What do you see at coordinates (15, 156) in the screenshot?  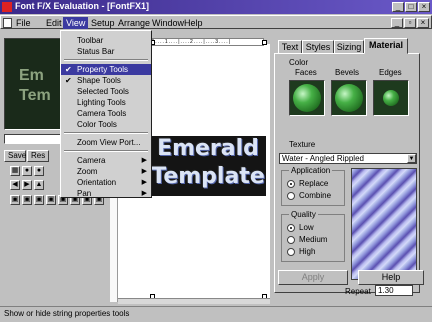 I see `save-button: Save` at bounding box center [15, 156].